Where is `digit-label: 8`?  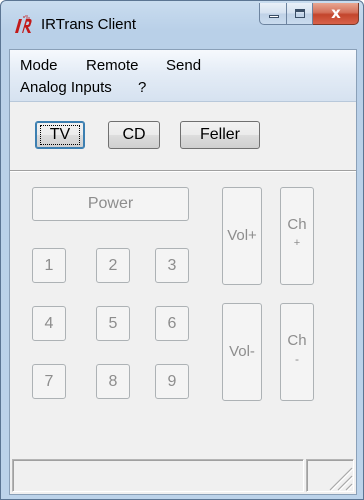 digit-label: 8 is located at coordinates (113, 381).